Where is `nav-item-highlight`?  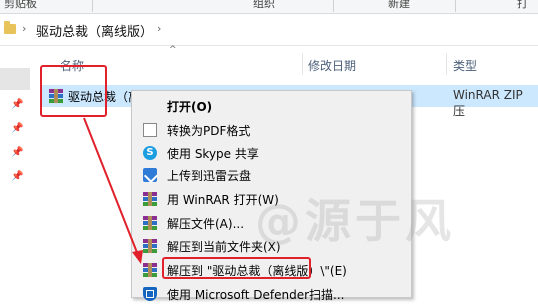
nav-item-highlight is located at coordinates (15, 79).